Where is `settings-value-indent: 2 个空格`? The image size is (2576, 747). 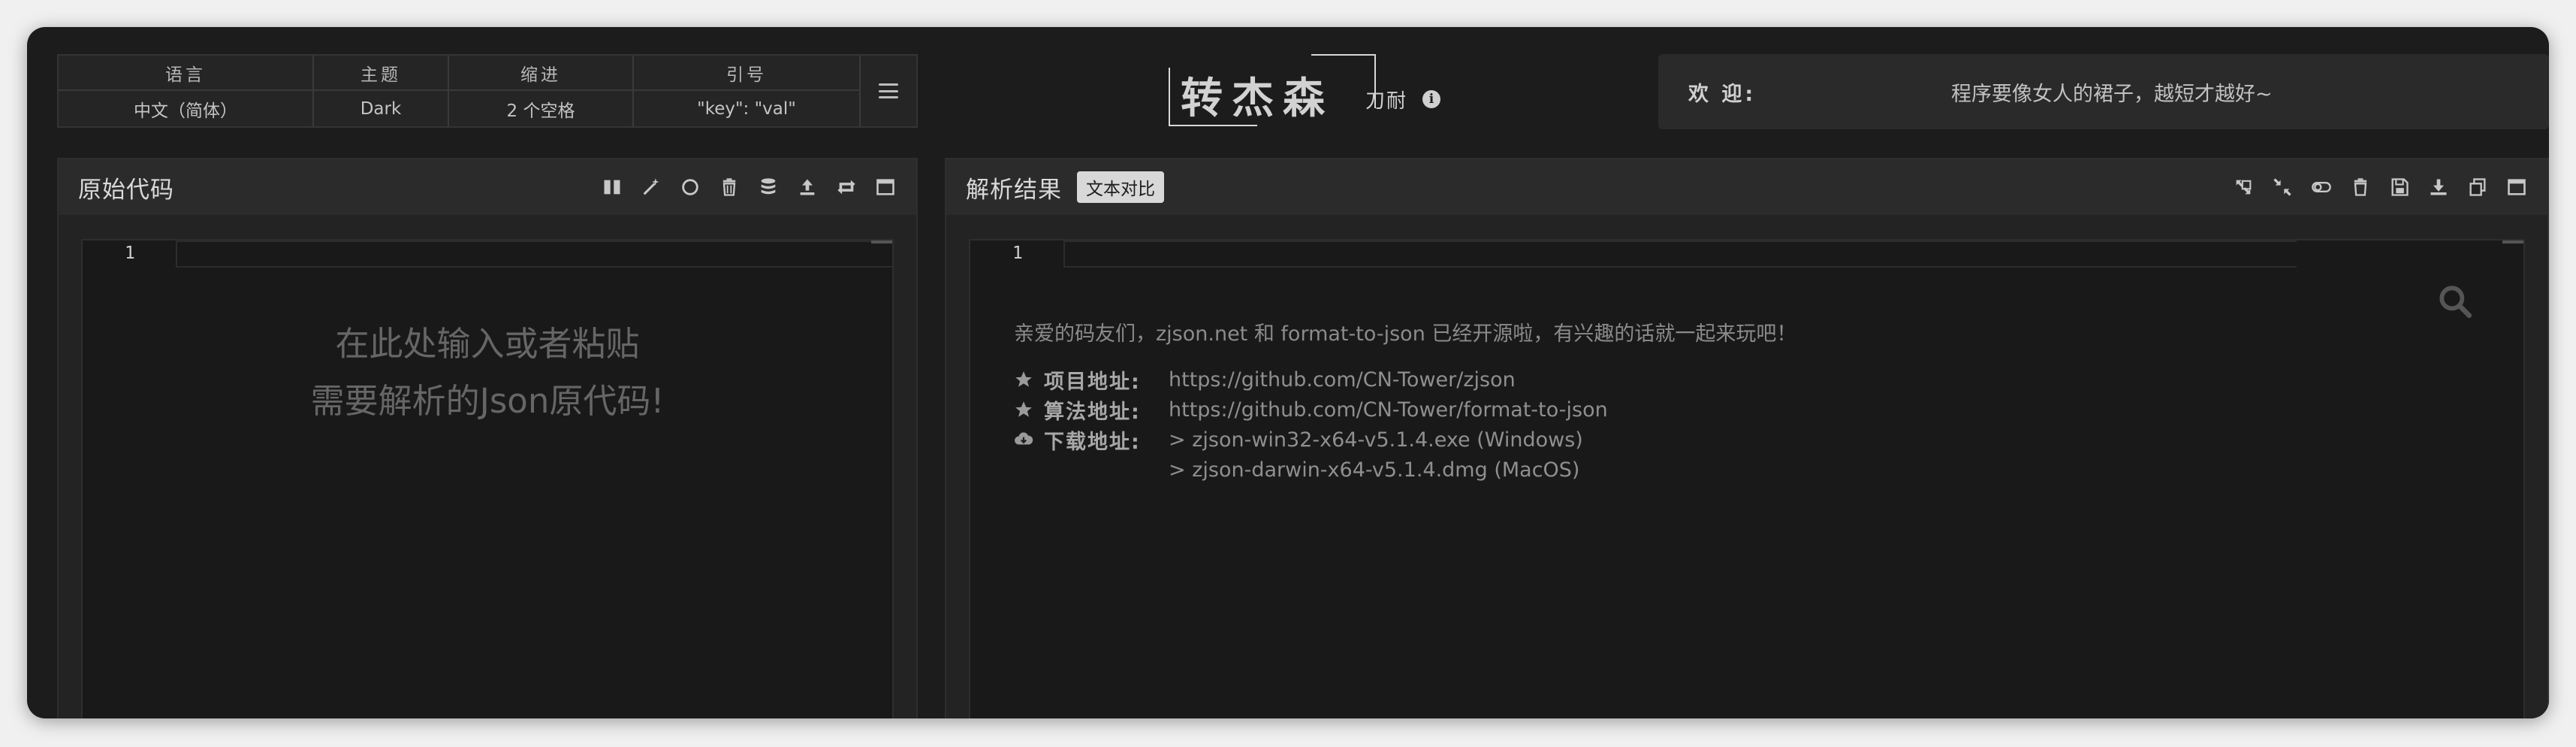
settings-value-indent: 2 个空格 is located at coordinates (540, 108).